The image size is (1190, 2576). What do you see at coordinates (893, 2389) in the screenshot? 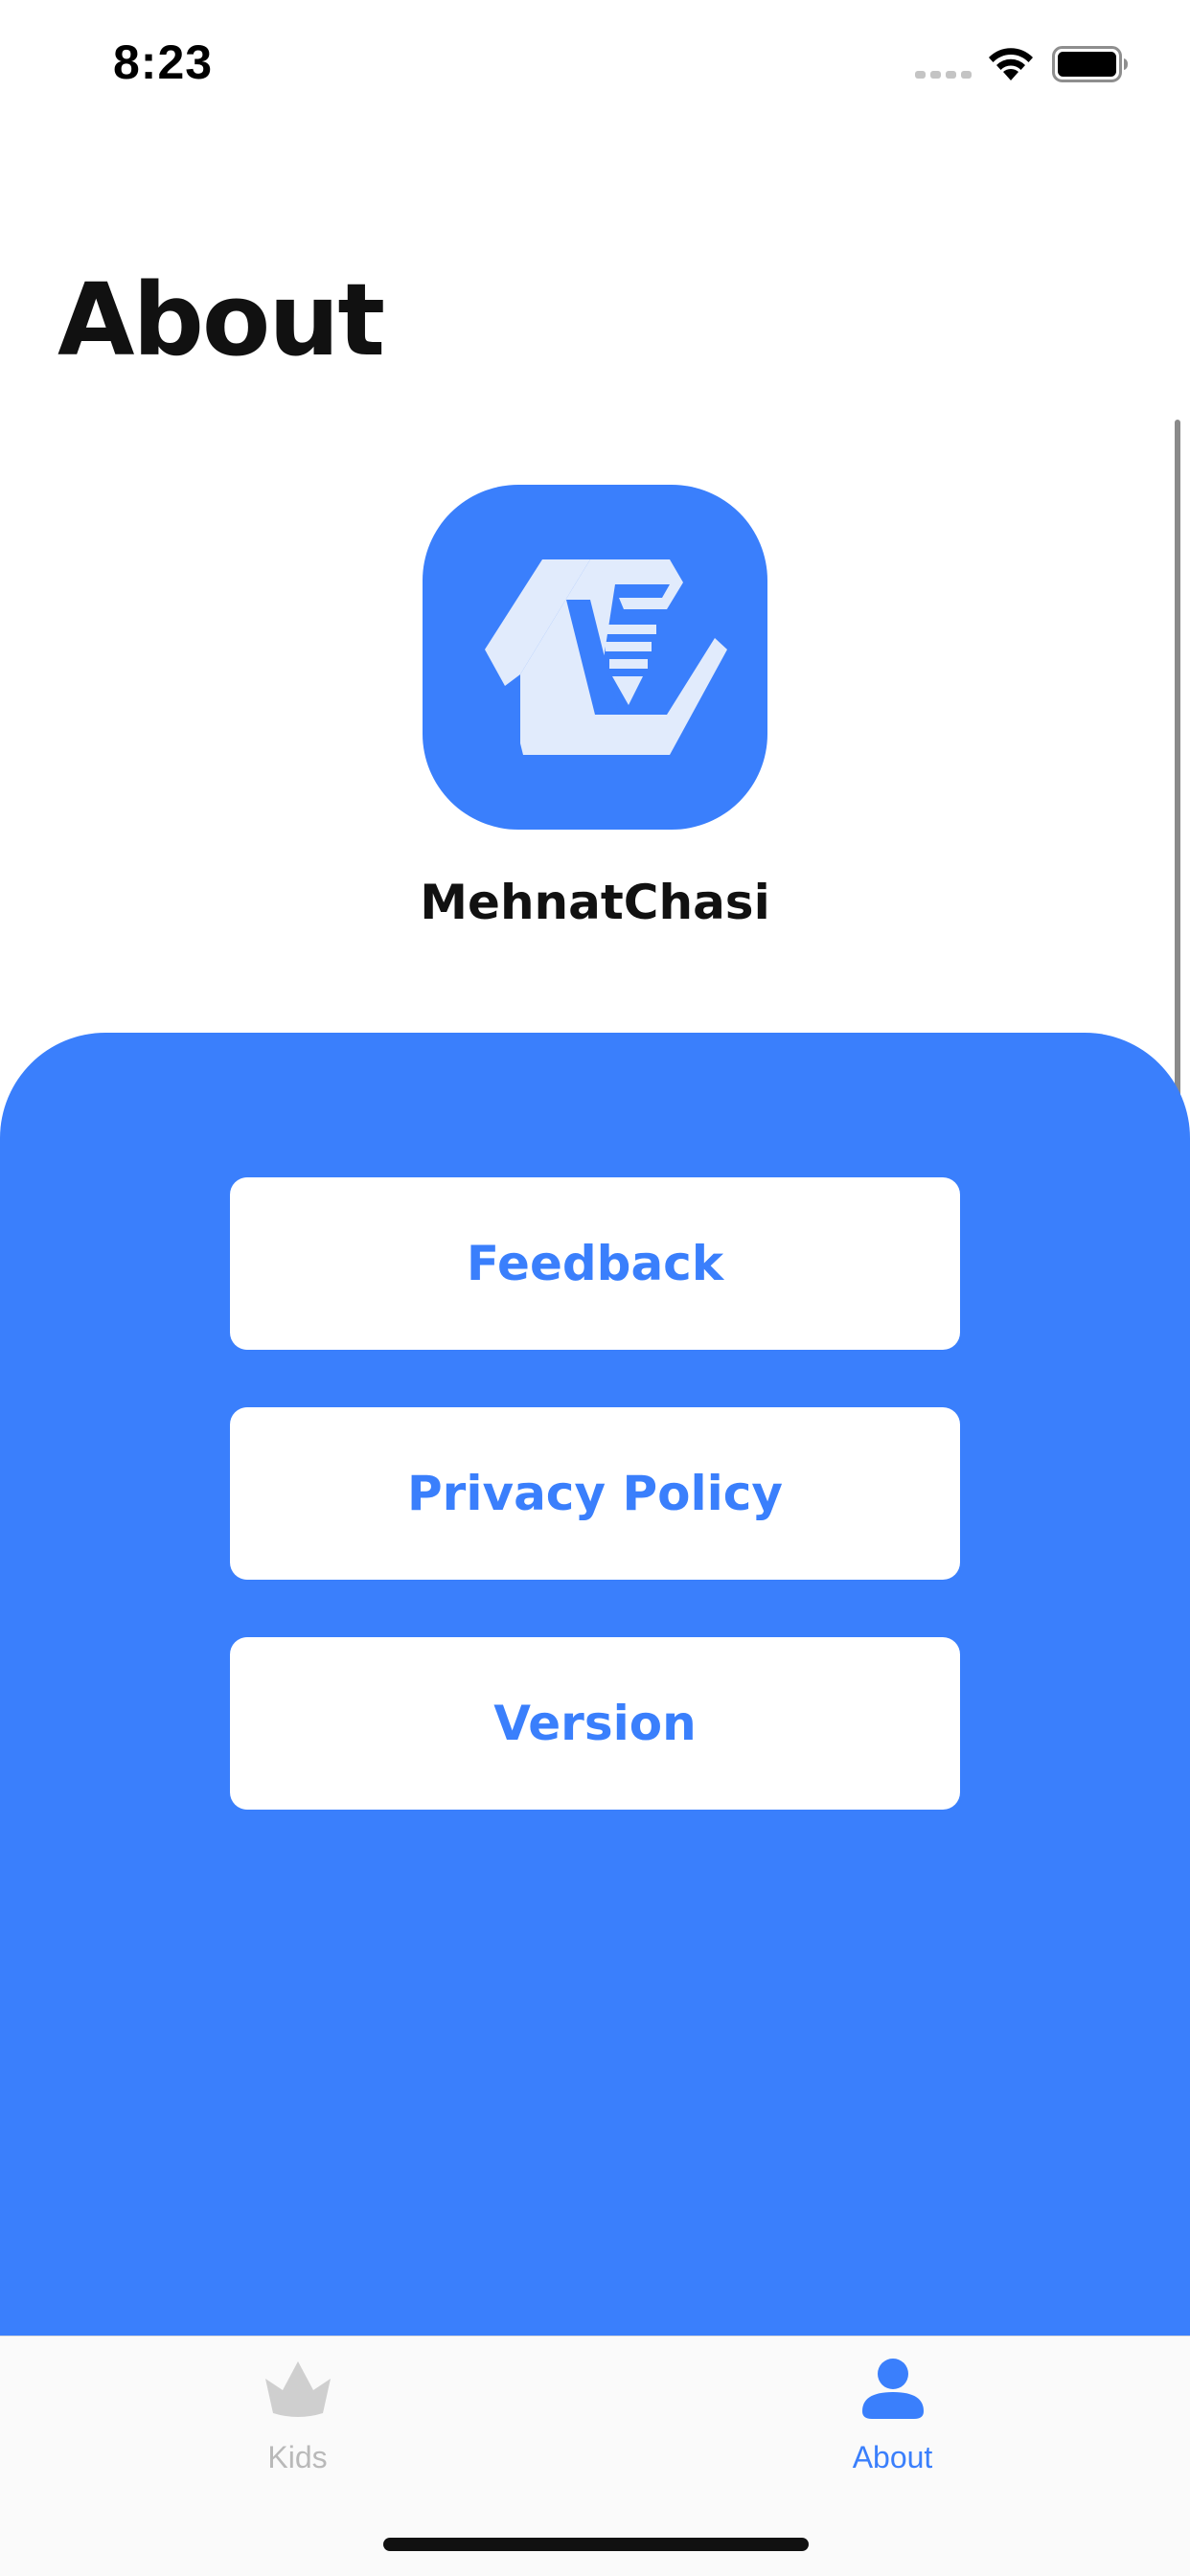
I see `person-icon` at bounding box center [893, 2389].